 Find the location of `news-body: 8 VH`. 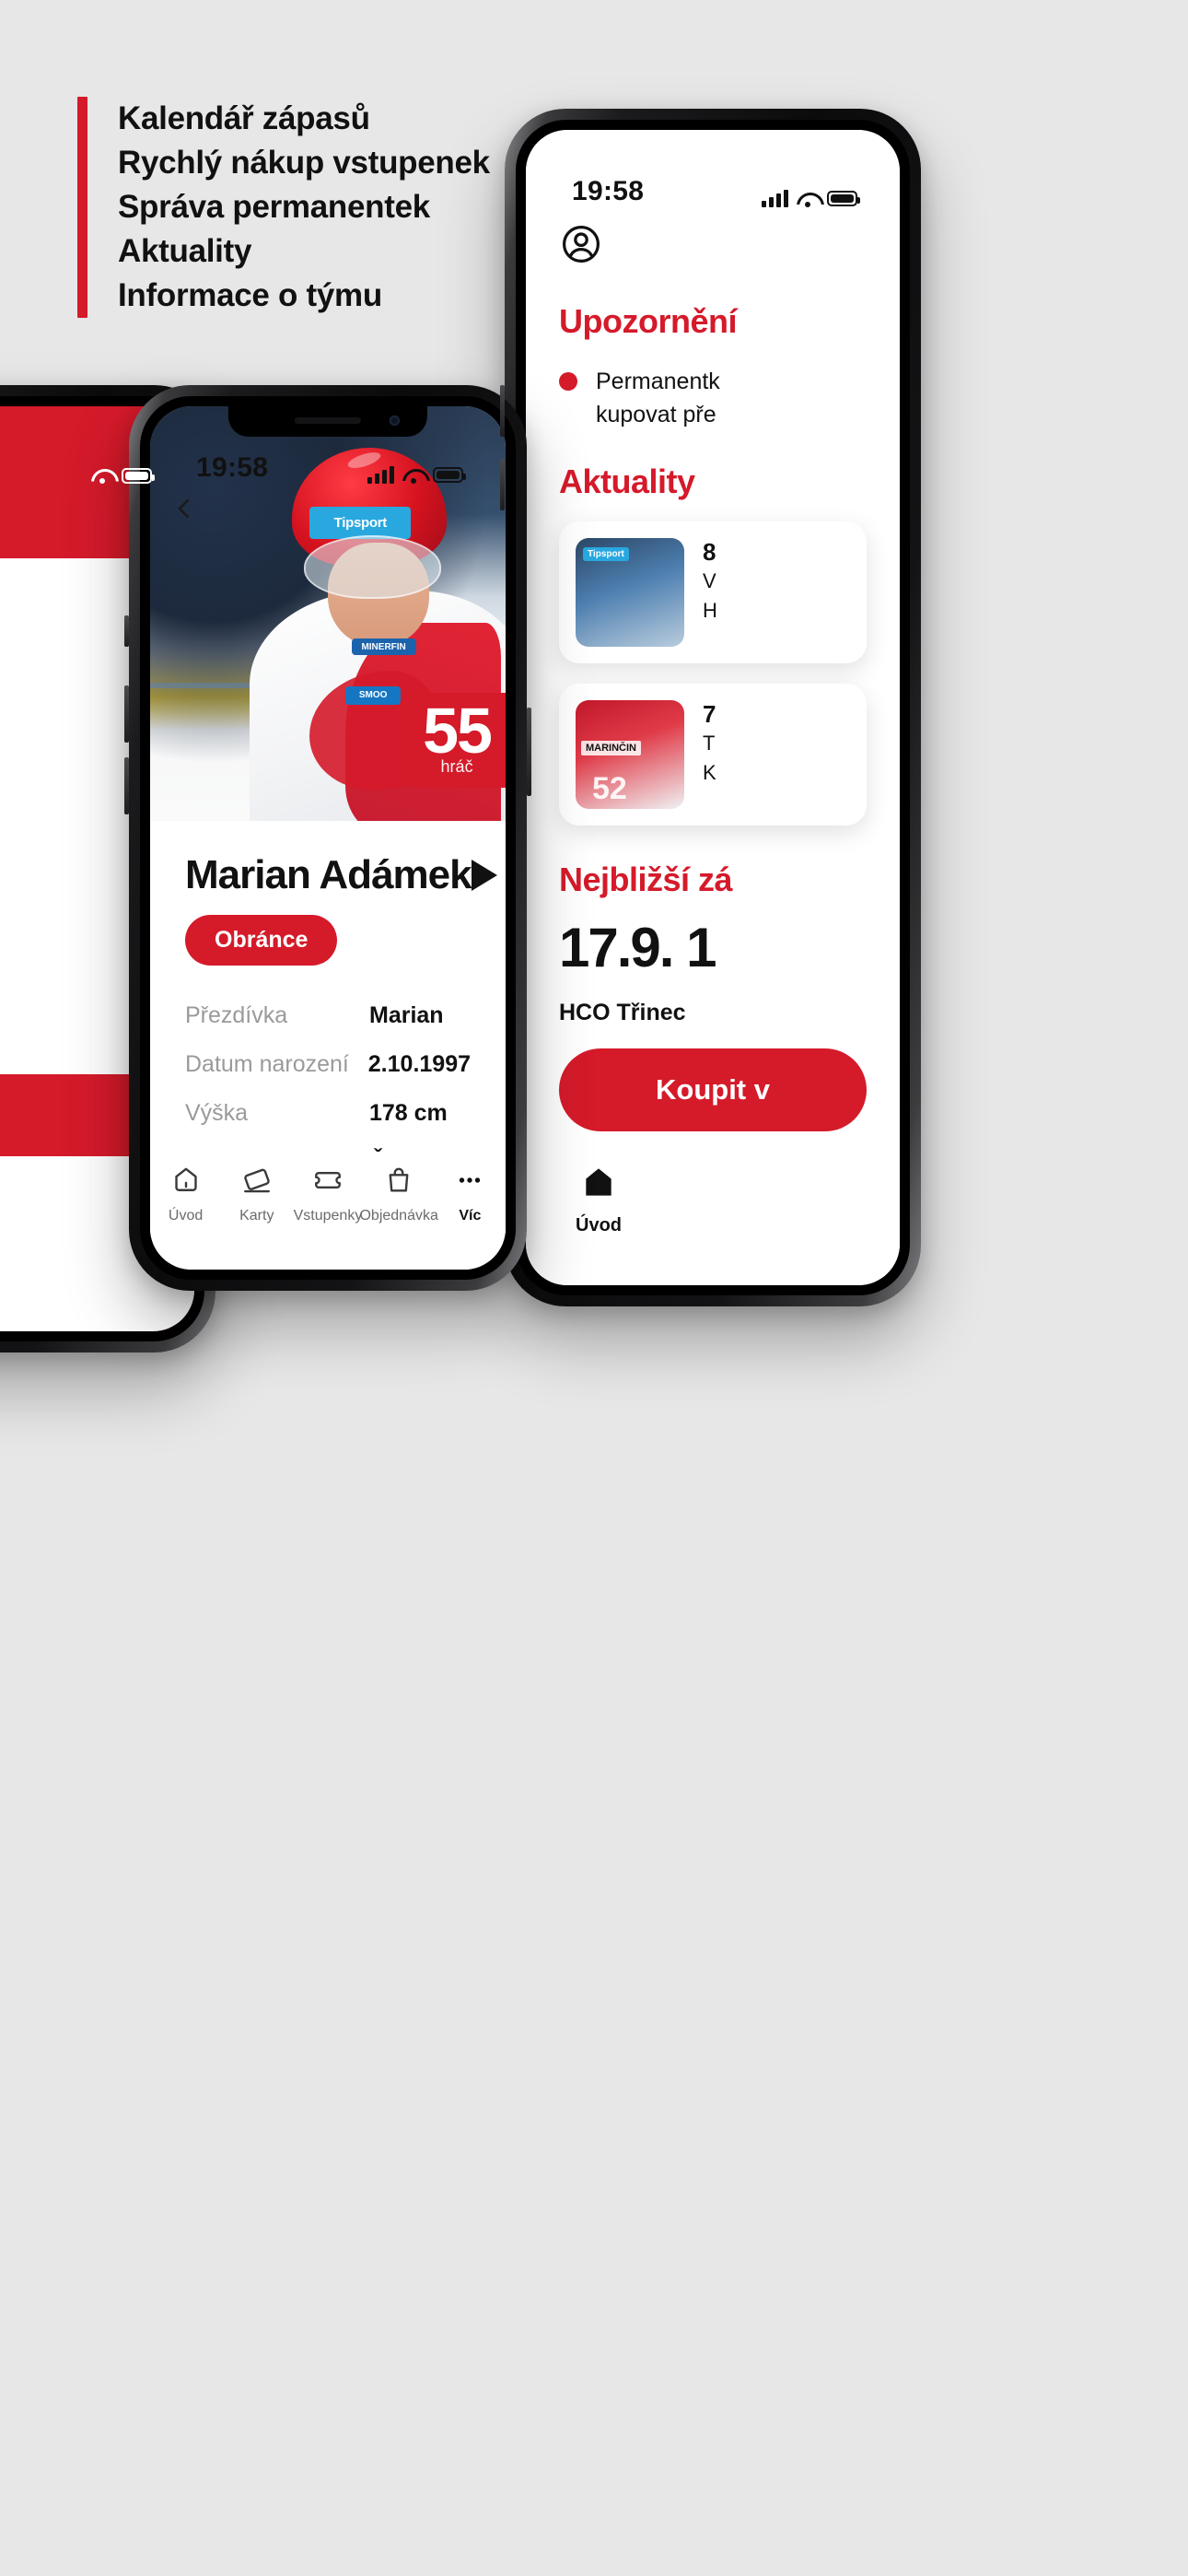

news-body: 8 VH is located at coordinates (710, 592).